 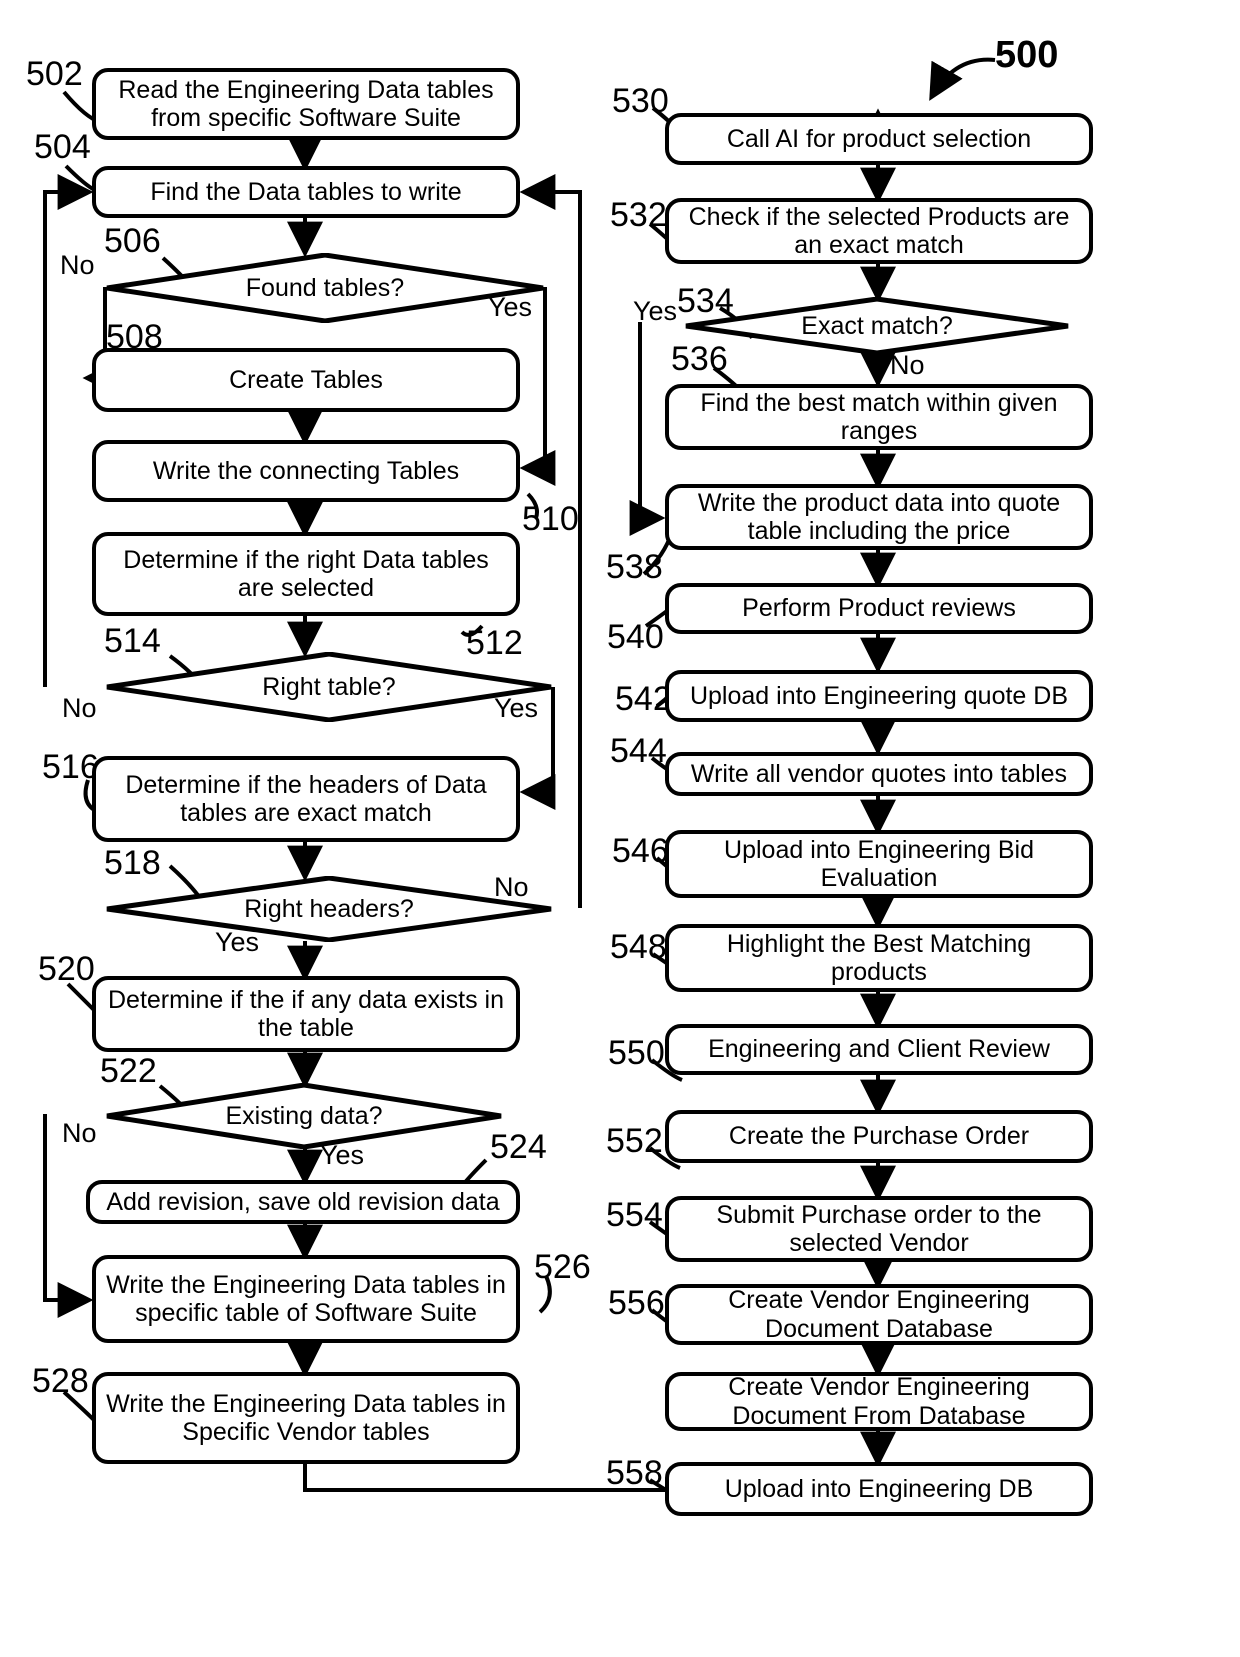 I want to click on ref-558: 558, so click(x=634, y=1473).